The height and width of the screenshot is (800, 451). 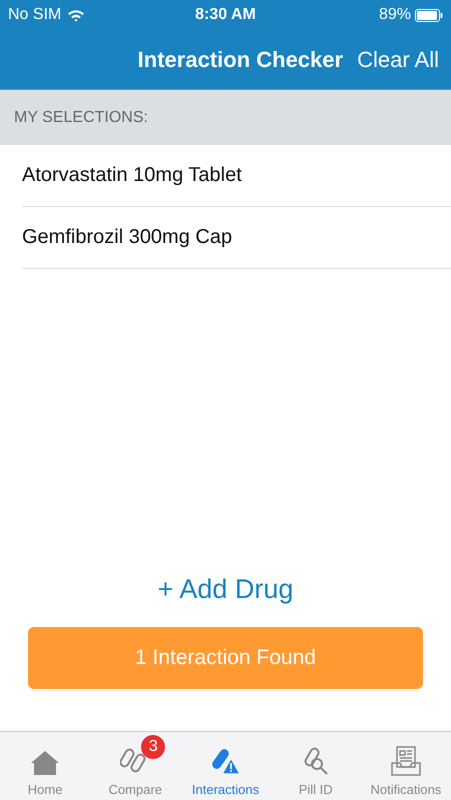 I want to click on add-drug-link: + Add Drug, so click(x=226, y=589).